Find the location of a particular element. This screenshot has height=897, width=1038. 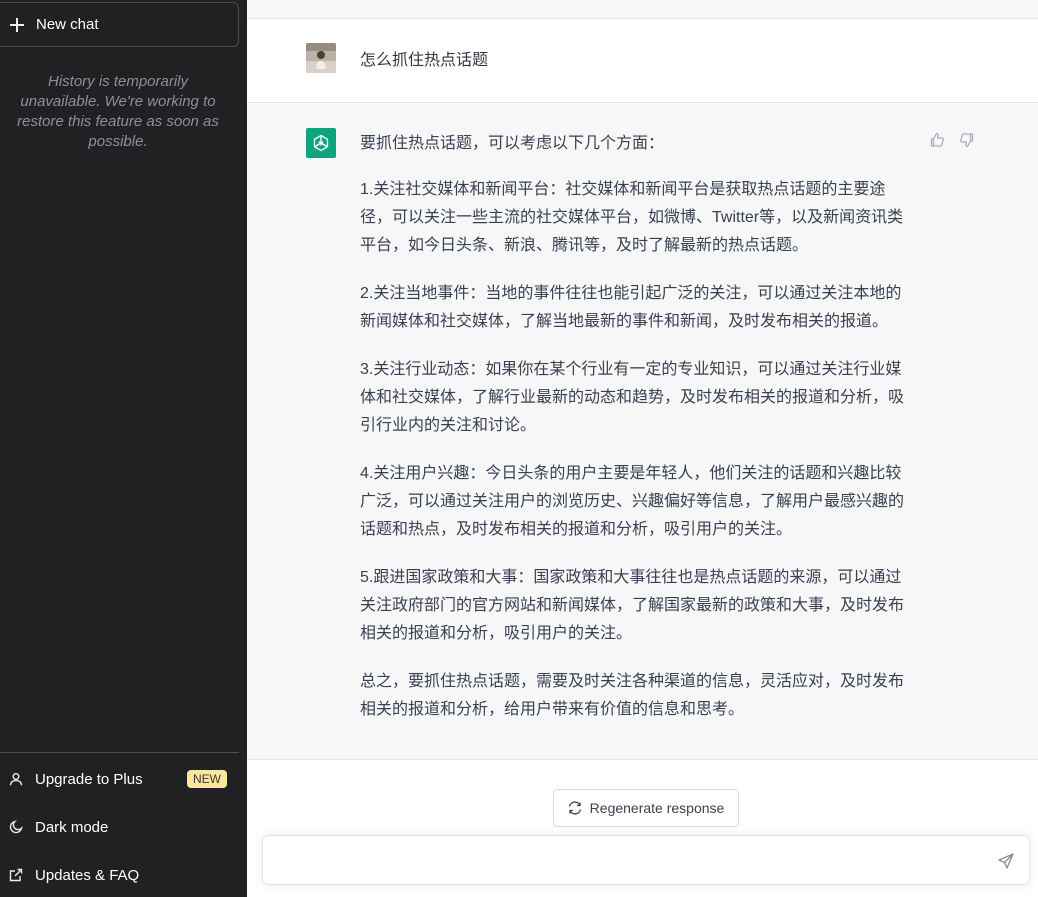

upgrade-to-plus-label: Upgrade to Plus is located at coordinates (89, 779).